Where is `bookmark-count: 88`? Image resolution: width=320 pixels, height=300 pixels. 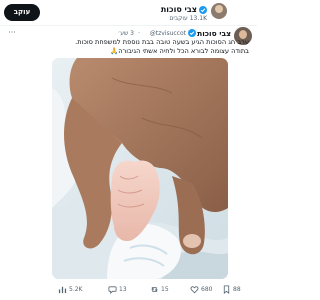 bookmark-count: 88 is located at coordinates (237, 289).